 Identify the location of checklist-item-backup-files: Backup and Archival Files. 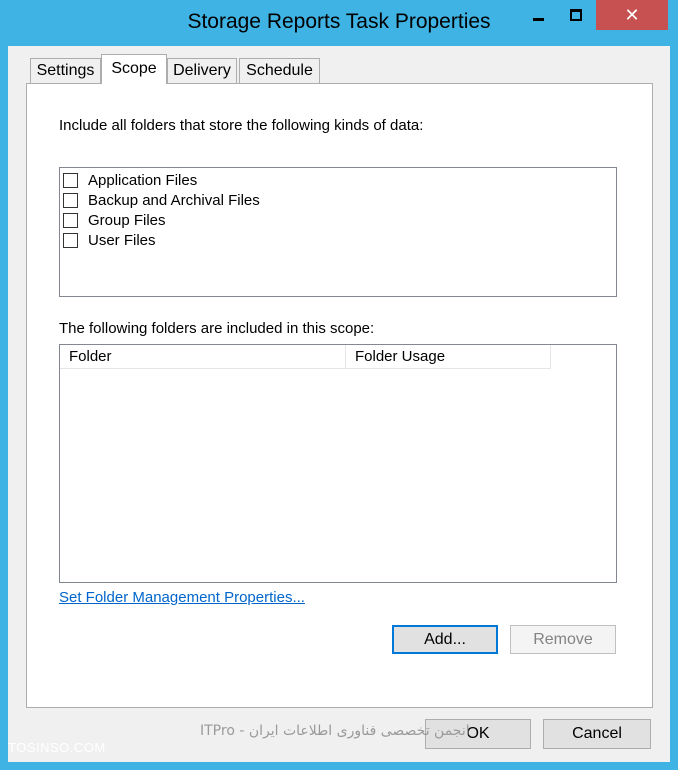
(161, 200).